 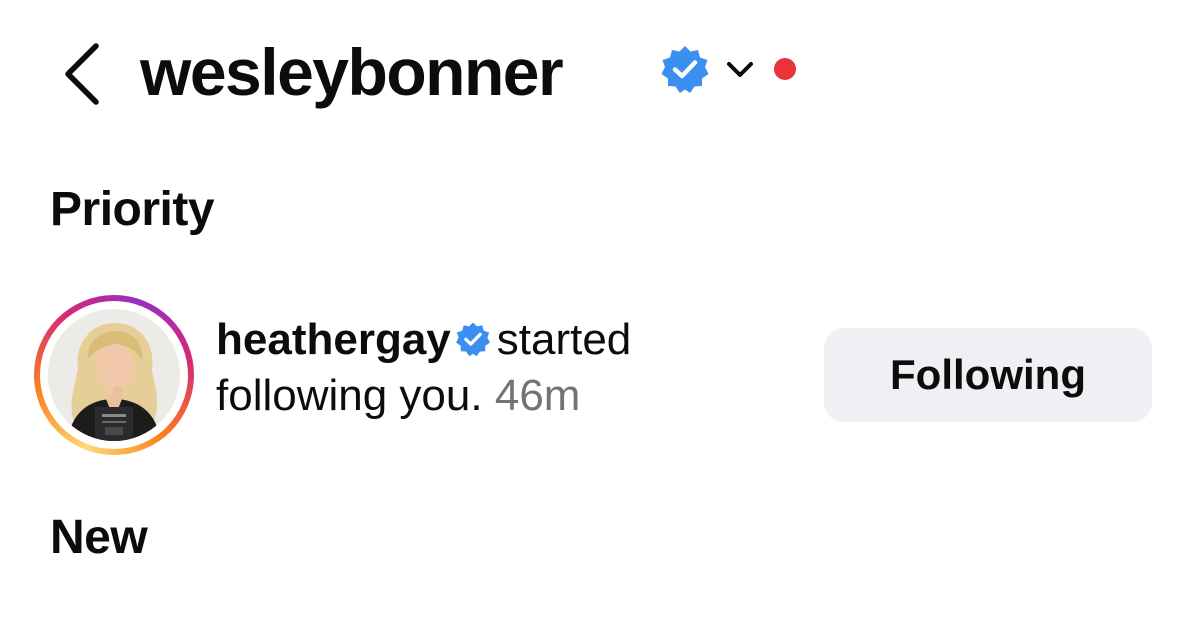 What do you see at coordinates (99, 537) in the screenshot?
I see `section-title-new: New` at bounding box center [99, 537].